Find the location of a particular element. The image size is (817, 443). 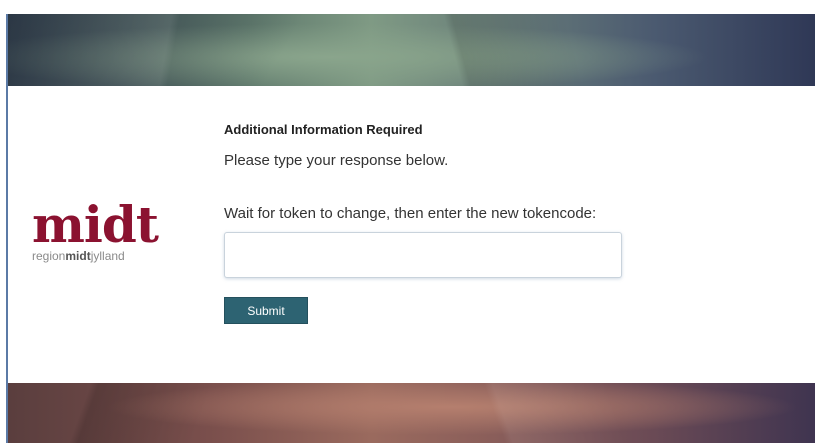

logo-subtitle: regionmidtjylland is located at coordinates (107, 256).